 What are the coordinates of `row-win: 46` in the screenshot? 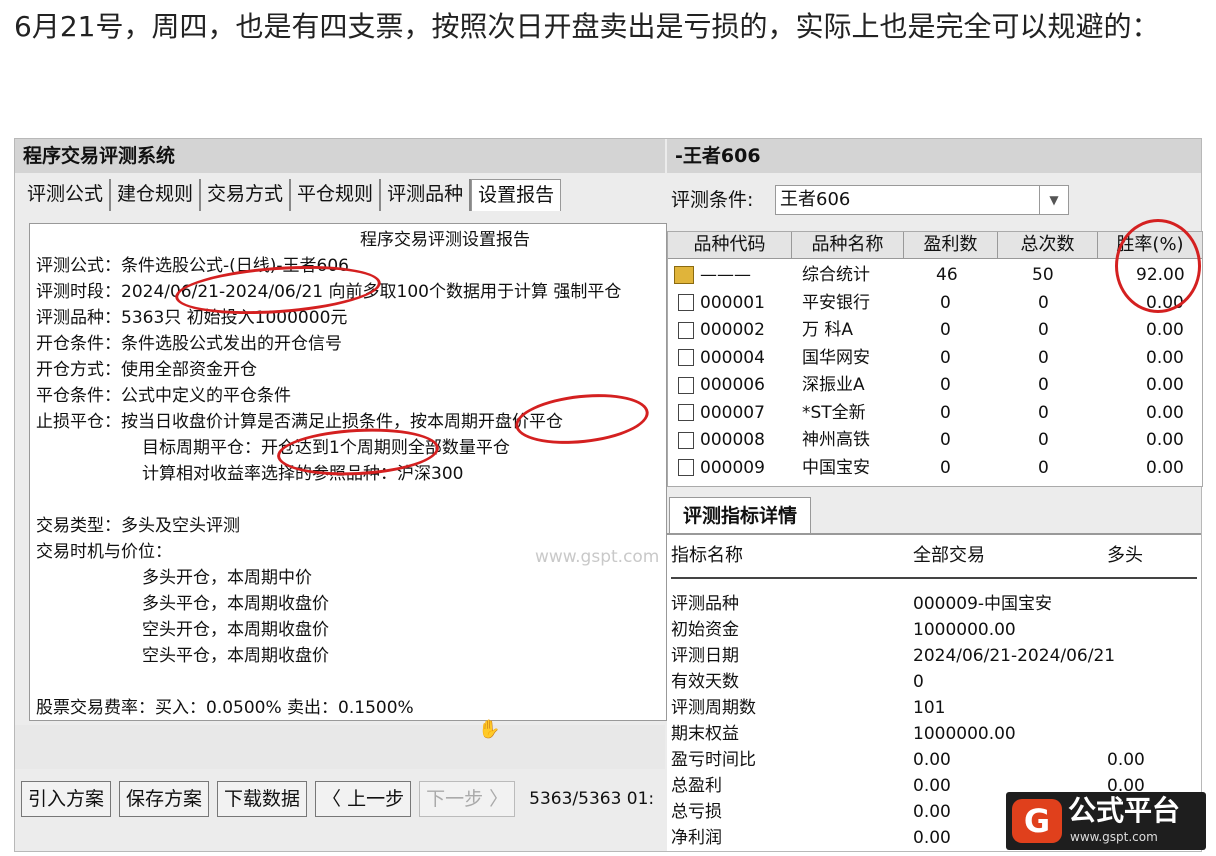 It's located at (947, 275).